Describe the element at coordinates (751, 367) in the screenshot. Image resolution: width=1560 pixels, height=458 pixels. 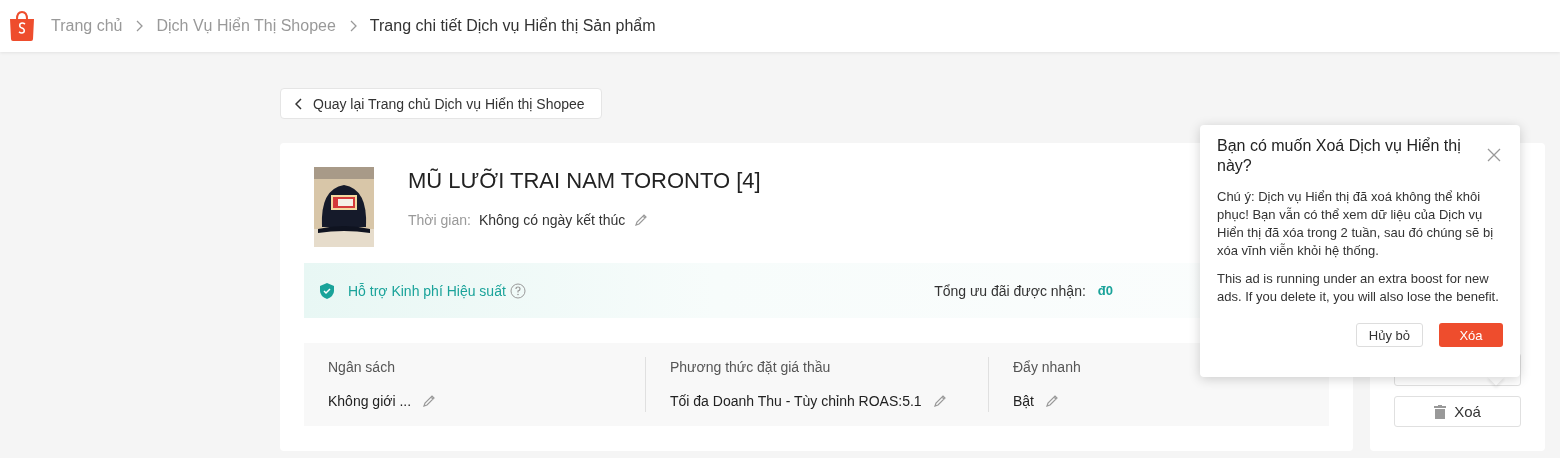
I see `stat-label: Phương thức đặt giá thầu` at that location.